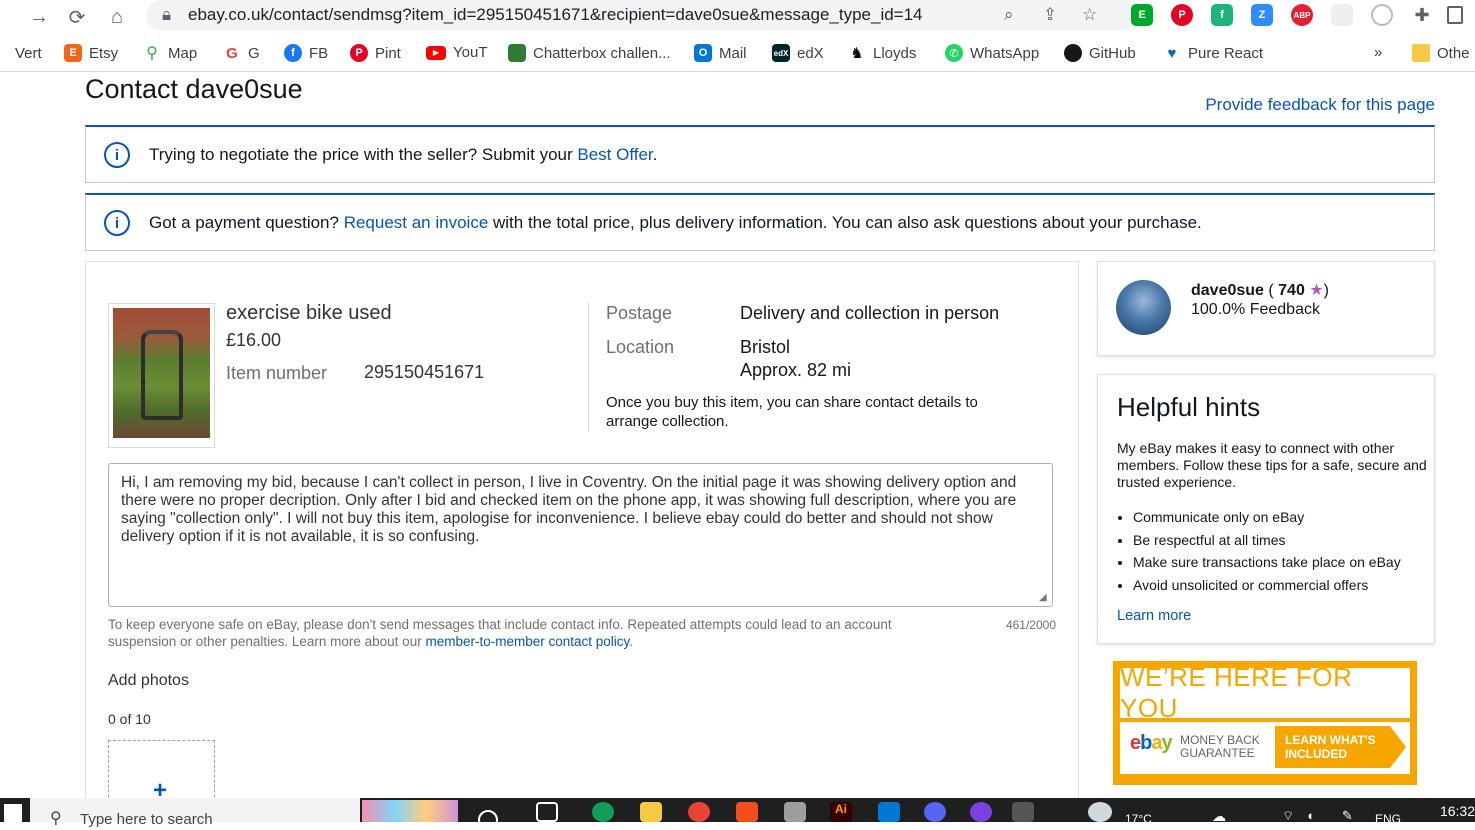  Describe the element at coordinates (1441, 53) in the screenshot. I see `bookmark-other-folder: Othe` at that location.